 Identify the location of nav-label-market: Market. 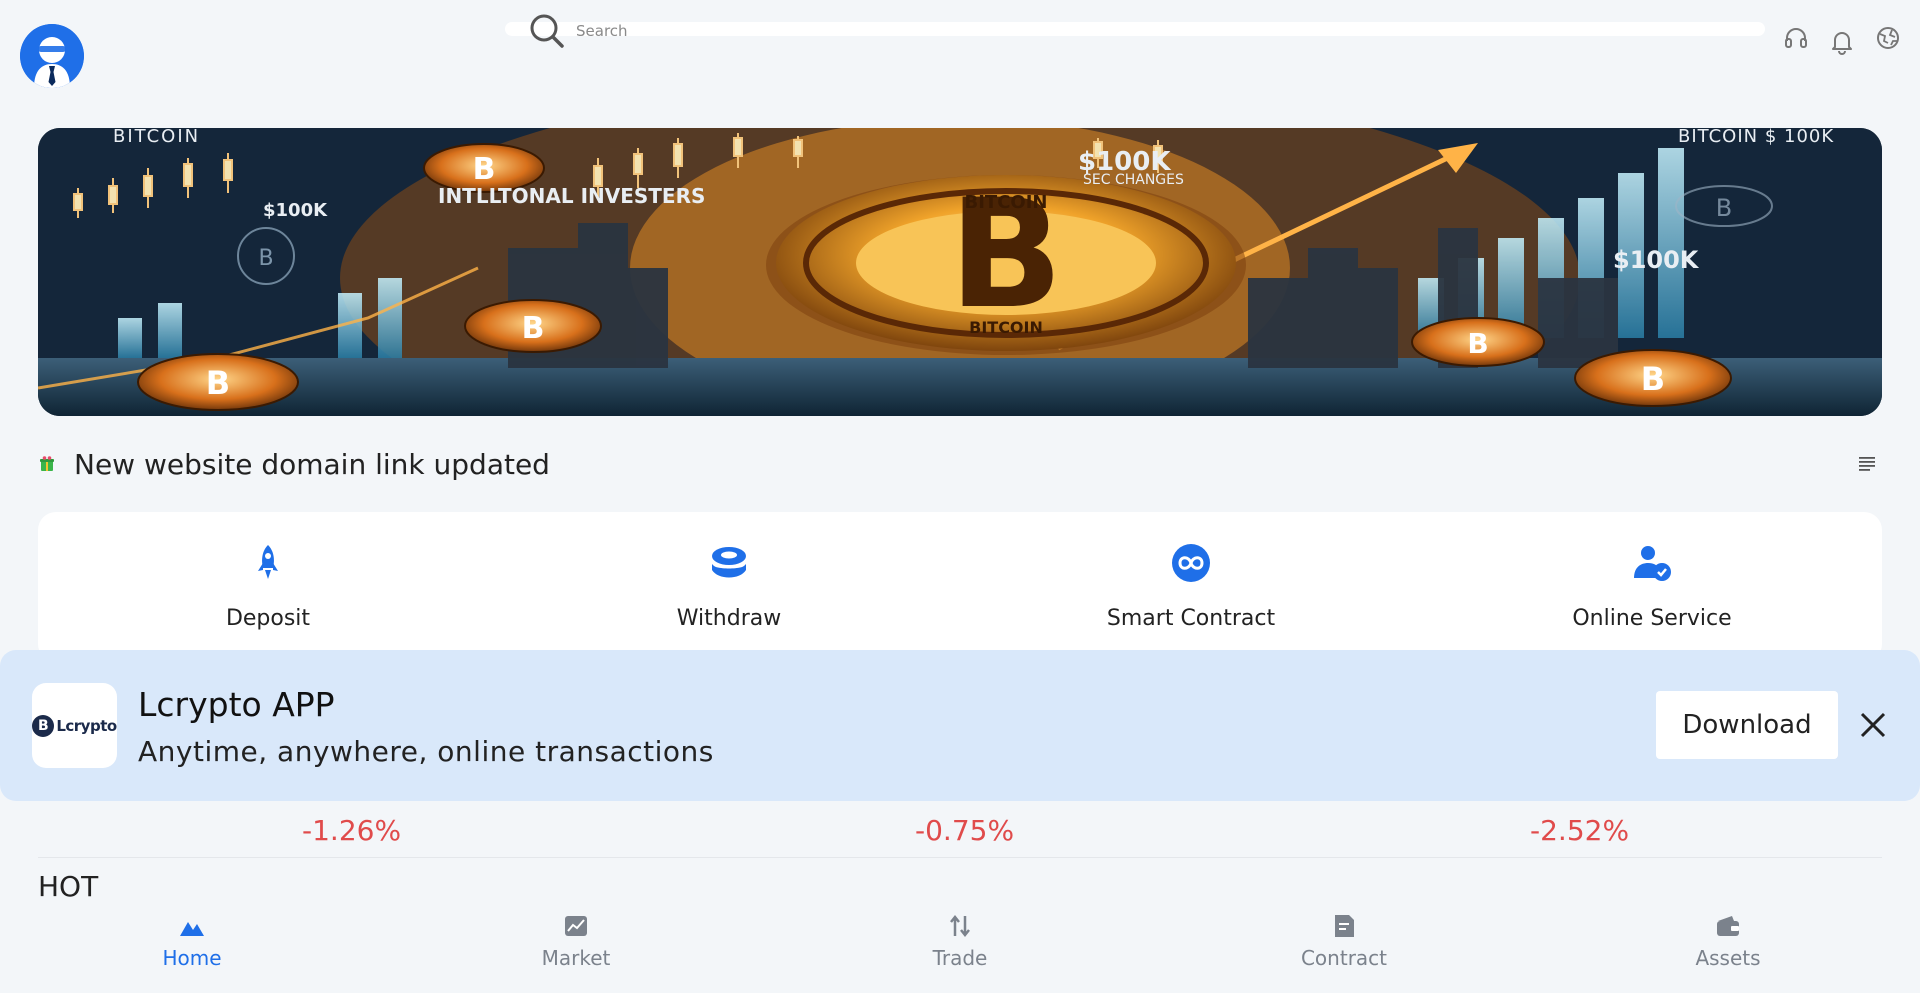
(576, 958).